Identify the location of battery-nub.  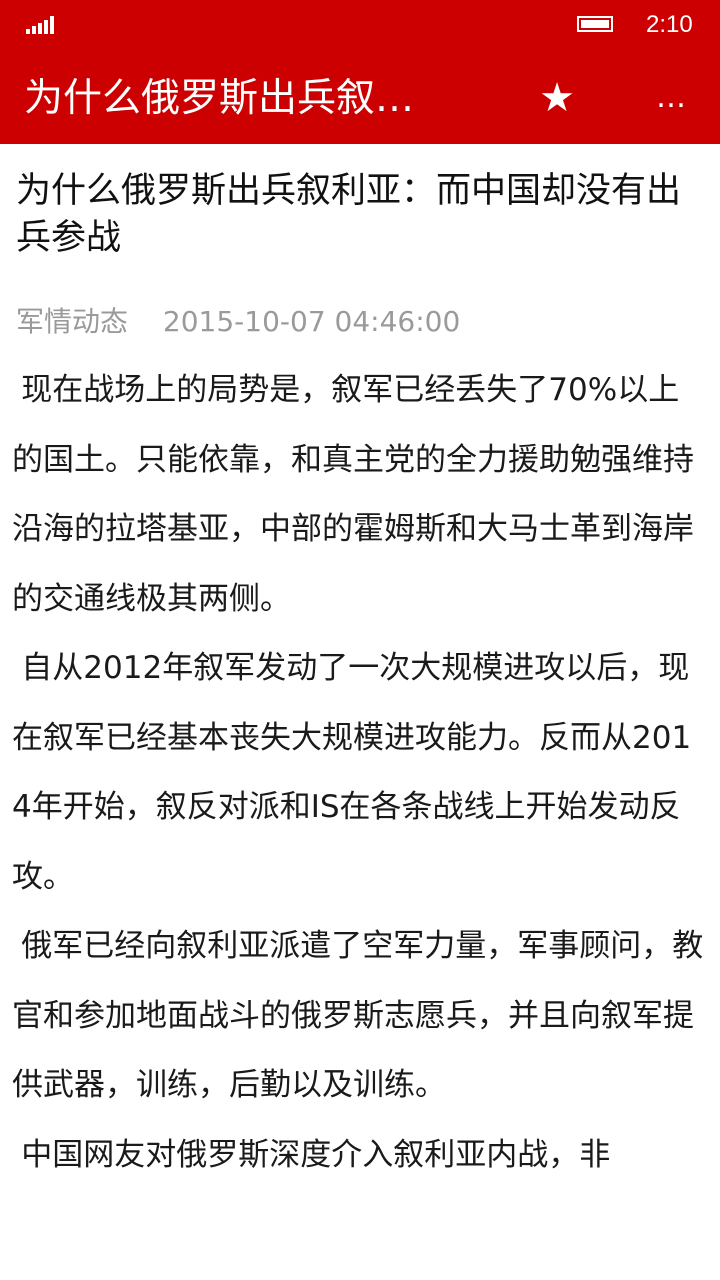
(595, 24).